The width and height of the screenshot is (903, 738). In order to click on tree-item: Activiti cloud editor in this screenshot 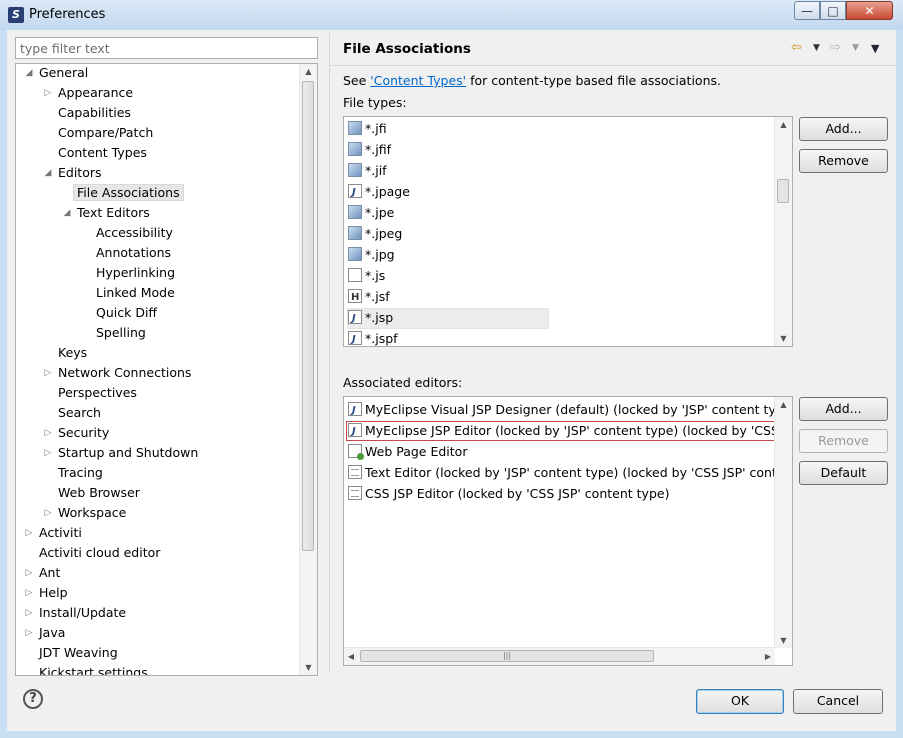, I will do `click(99, 553)`.